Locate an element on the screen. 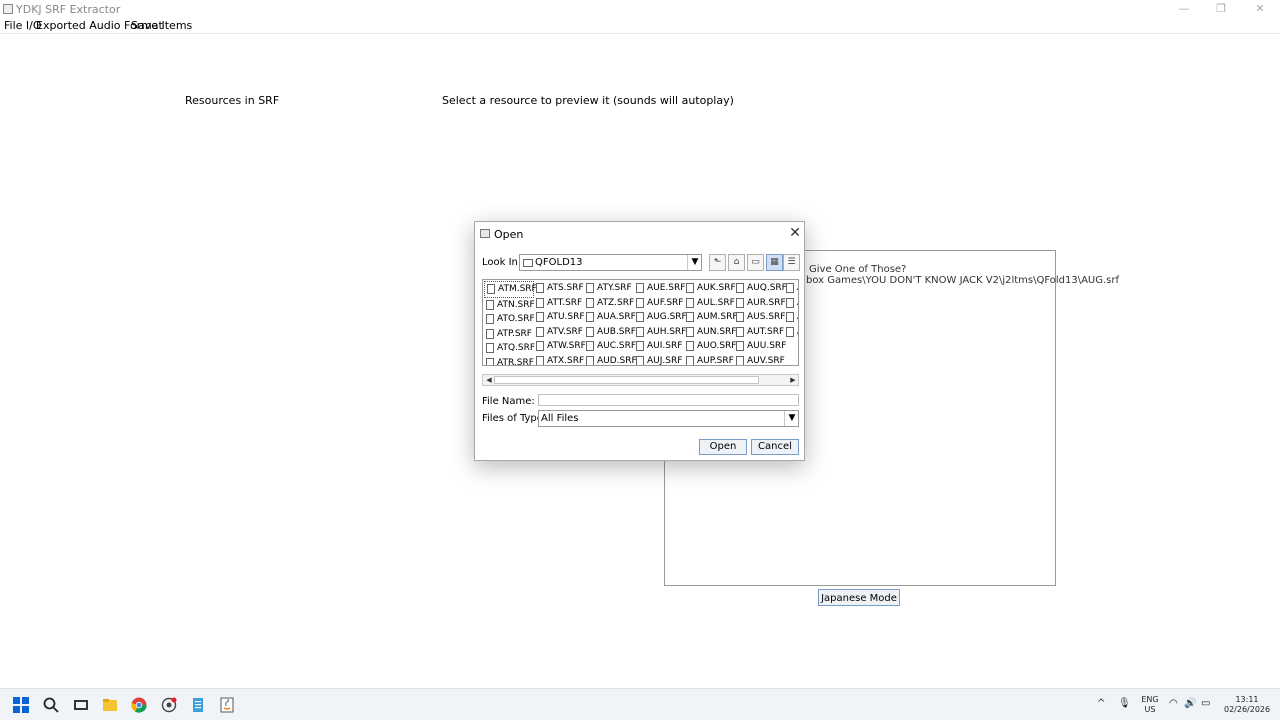  close-button: ✕ is located at coordinates (1260, 9).